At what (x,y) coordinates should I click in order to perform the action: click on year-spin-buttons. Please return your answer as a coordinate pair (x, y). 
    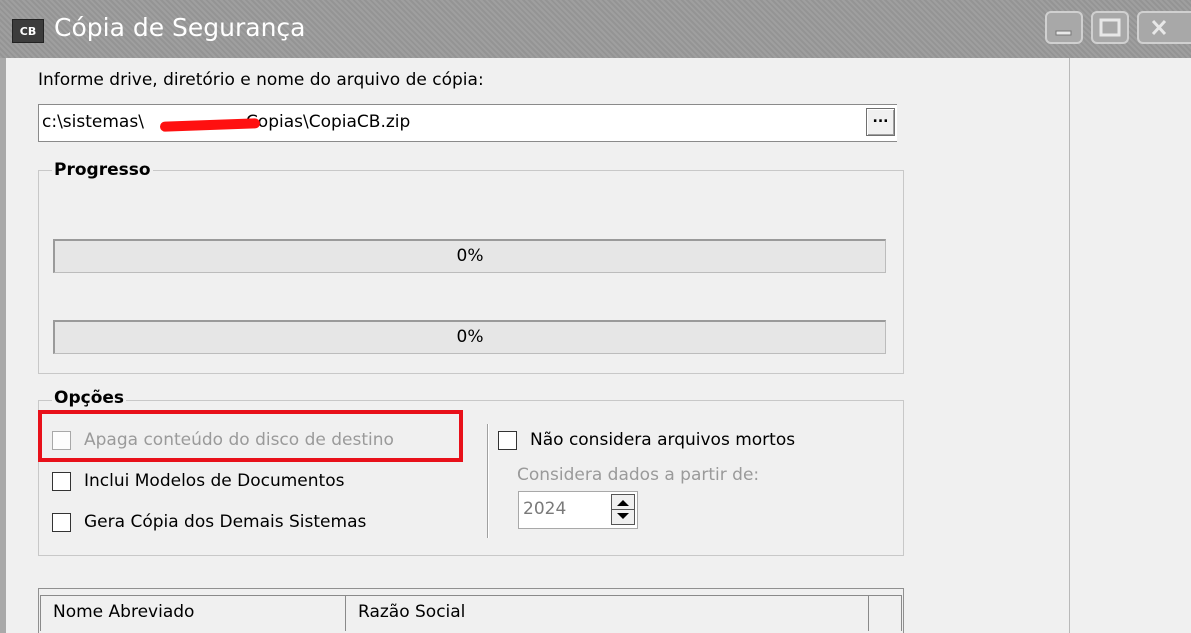
    Looking at the image, I should click on (623, 509).